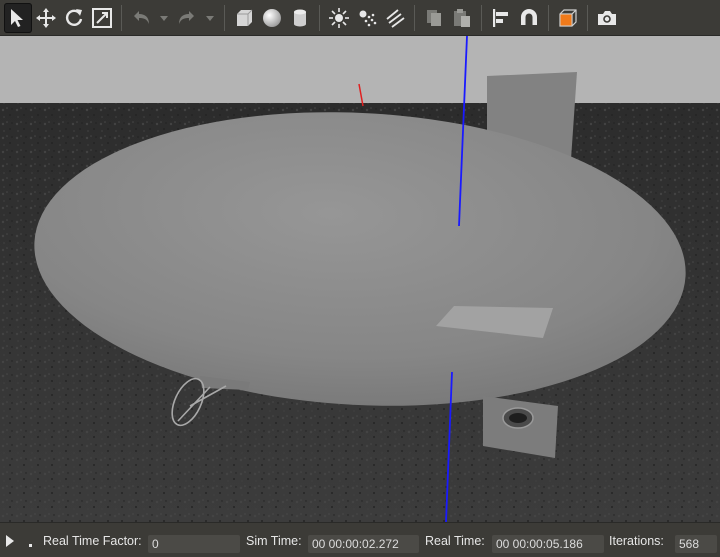 The image size is (720, 557). Describe the element at coordinates (548, 544) in the screenshot. I see `real-time-field: 00 00:00:05.186` at that location.